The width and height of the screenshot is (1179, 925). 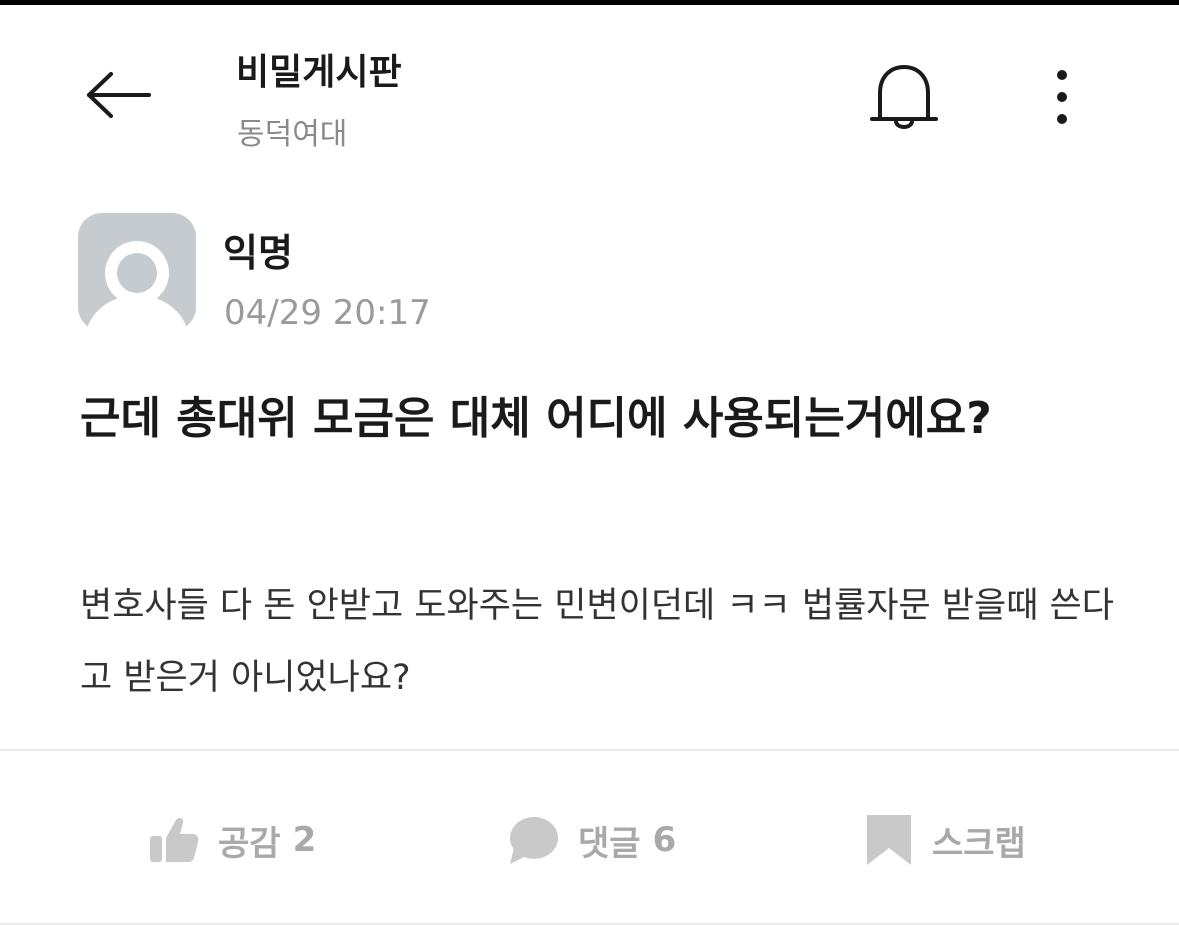 I want to click on notification-button, so click(x=904, y=97).